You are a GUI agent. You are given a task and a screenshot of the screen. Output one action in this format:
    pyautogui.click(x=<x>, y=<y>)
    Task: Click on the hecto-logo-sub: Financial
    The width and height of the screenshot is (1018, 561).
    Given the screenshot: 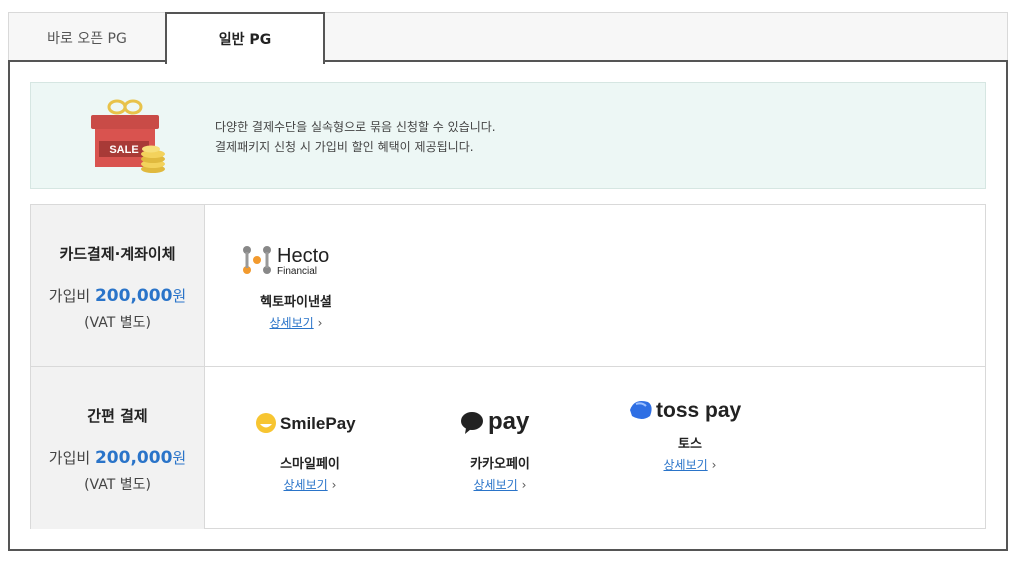 What is the action you would take?
    pyautogui.click(x=297, y=271)
    